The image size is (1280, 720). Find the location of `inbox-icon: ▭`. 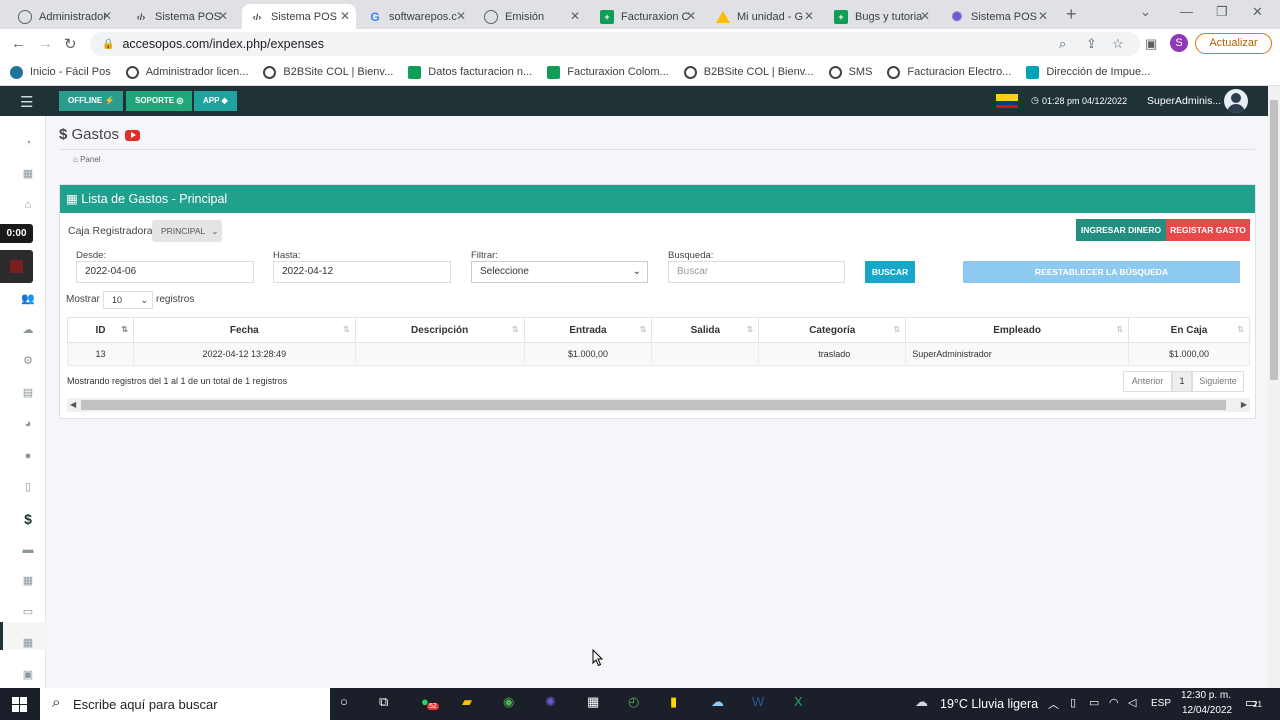

inbox-icon: ▭ is located at coordinates (28, 612).